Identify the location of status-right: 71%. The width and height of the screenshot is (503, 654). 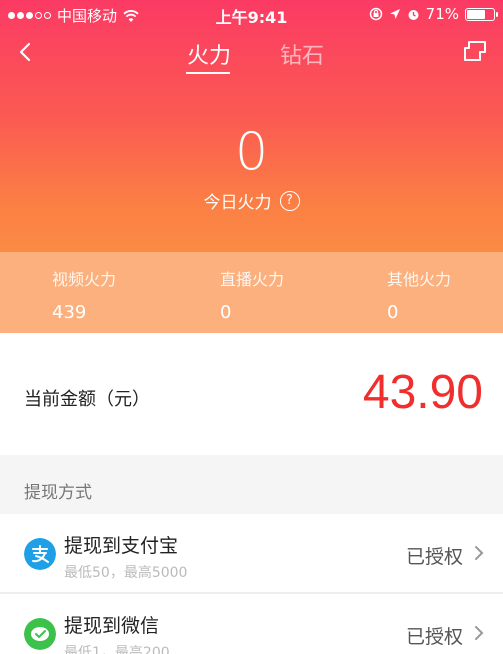
(433, 14).